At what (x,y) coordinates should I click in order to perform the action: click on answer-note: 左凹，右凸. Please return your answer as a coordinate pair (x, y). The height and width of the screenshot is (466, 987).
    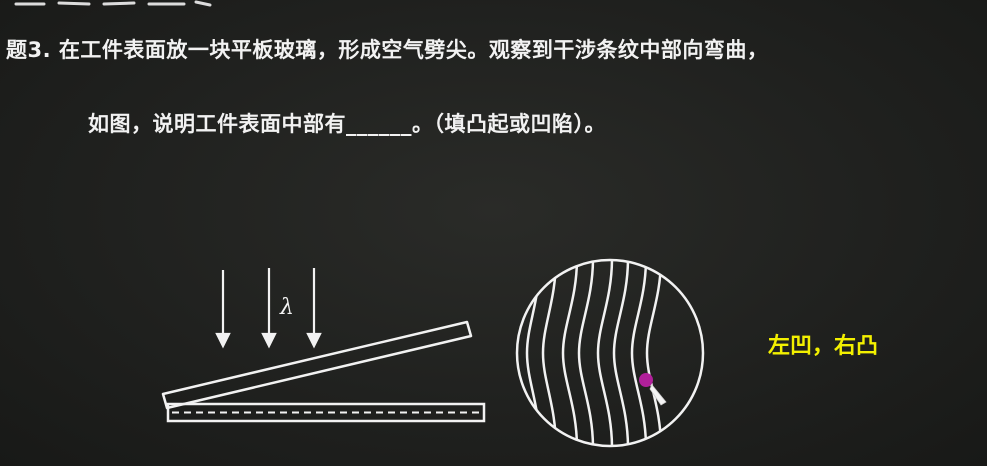
    Looking at the image, I should click on (823, 346).